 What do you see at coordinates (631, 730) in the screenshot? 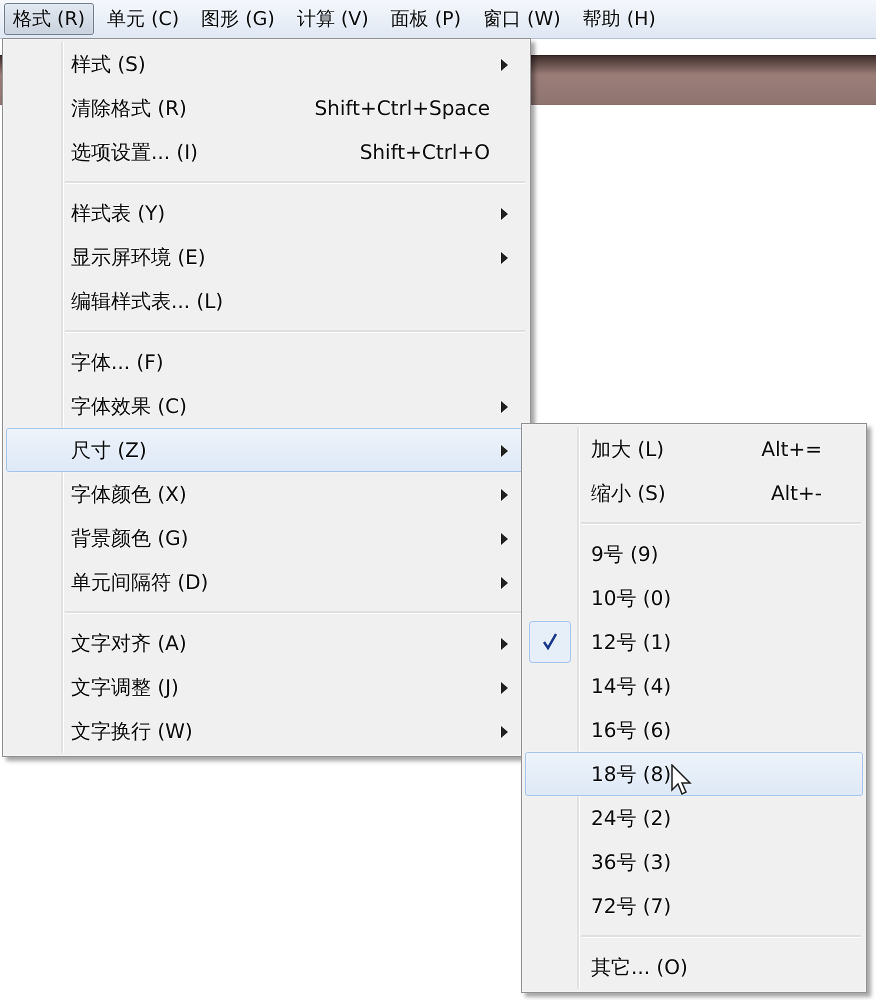
I see `menu-item-label: 16号 (6)` at bounding box center [631, 730].